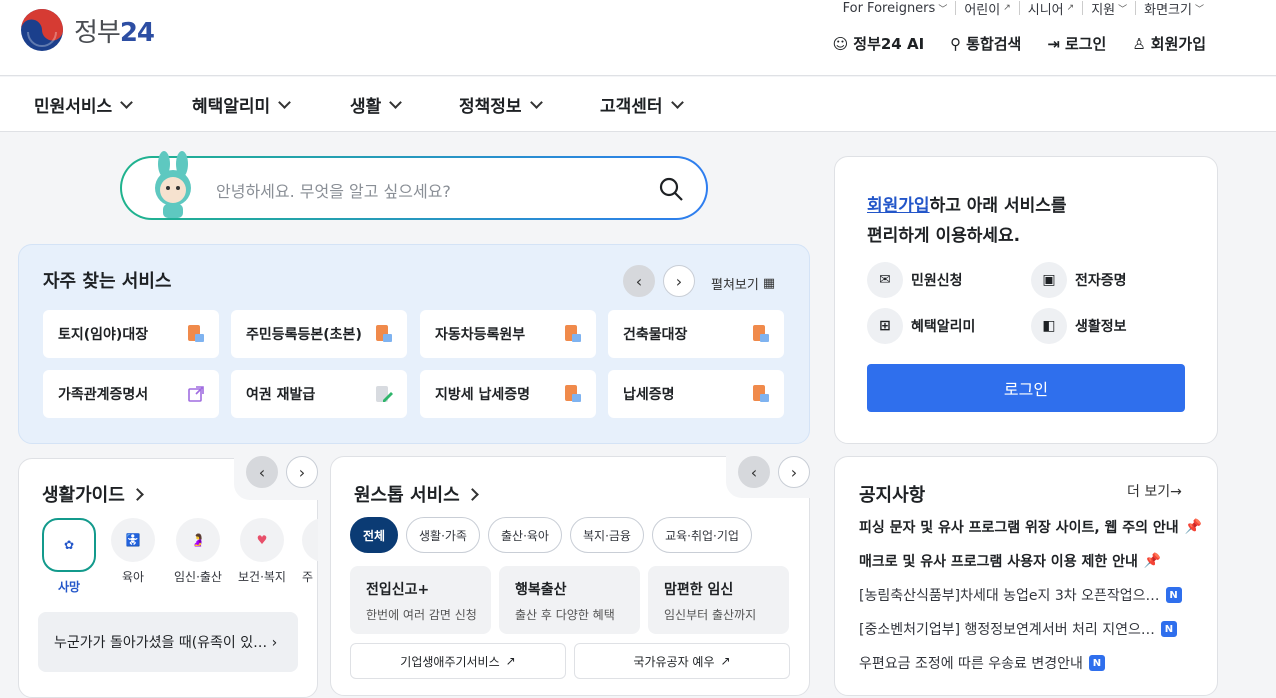 The image size is (1276, 698). Describe the element at coordinates (1076, 43) in the screenshot. I see `login-link: ⇥ 로그인` at that location.